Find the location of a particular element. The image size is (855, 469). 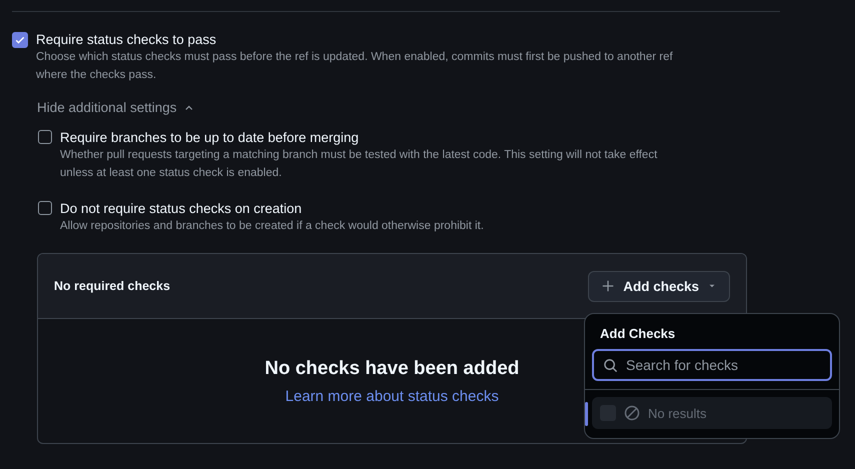

check-icon is located at coordinates (20, 40).